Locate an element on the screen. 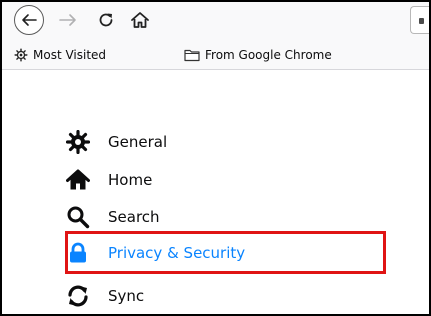 This screenshot has height=316, width=431. bookmarks-toolbar: Most Visited From Google Chrome is located at coordinates (215, 55).